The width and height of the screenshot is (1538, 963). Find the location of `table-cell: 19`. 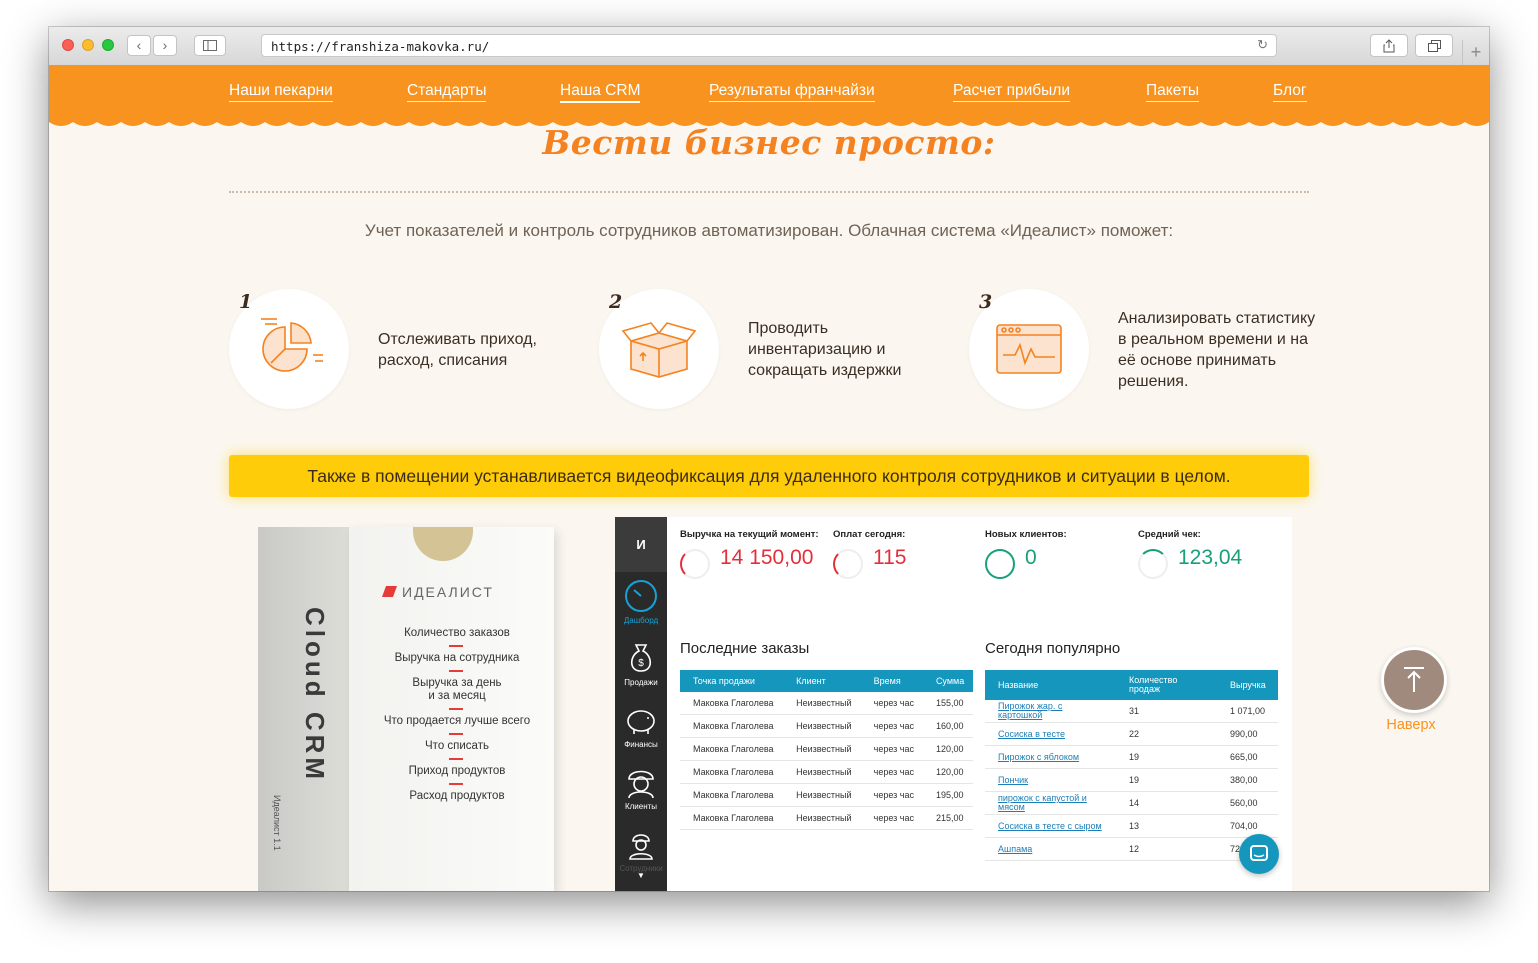

table-cell: 19 is located at coordinates (1166, 780).